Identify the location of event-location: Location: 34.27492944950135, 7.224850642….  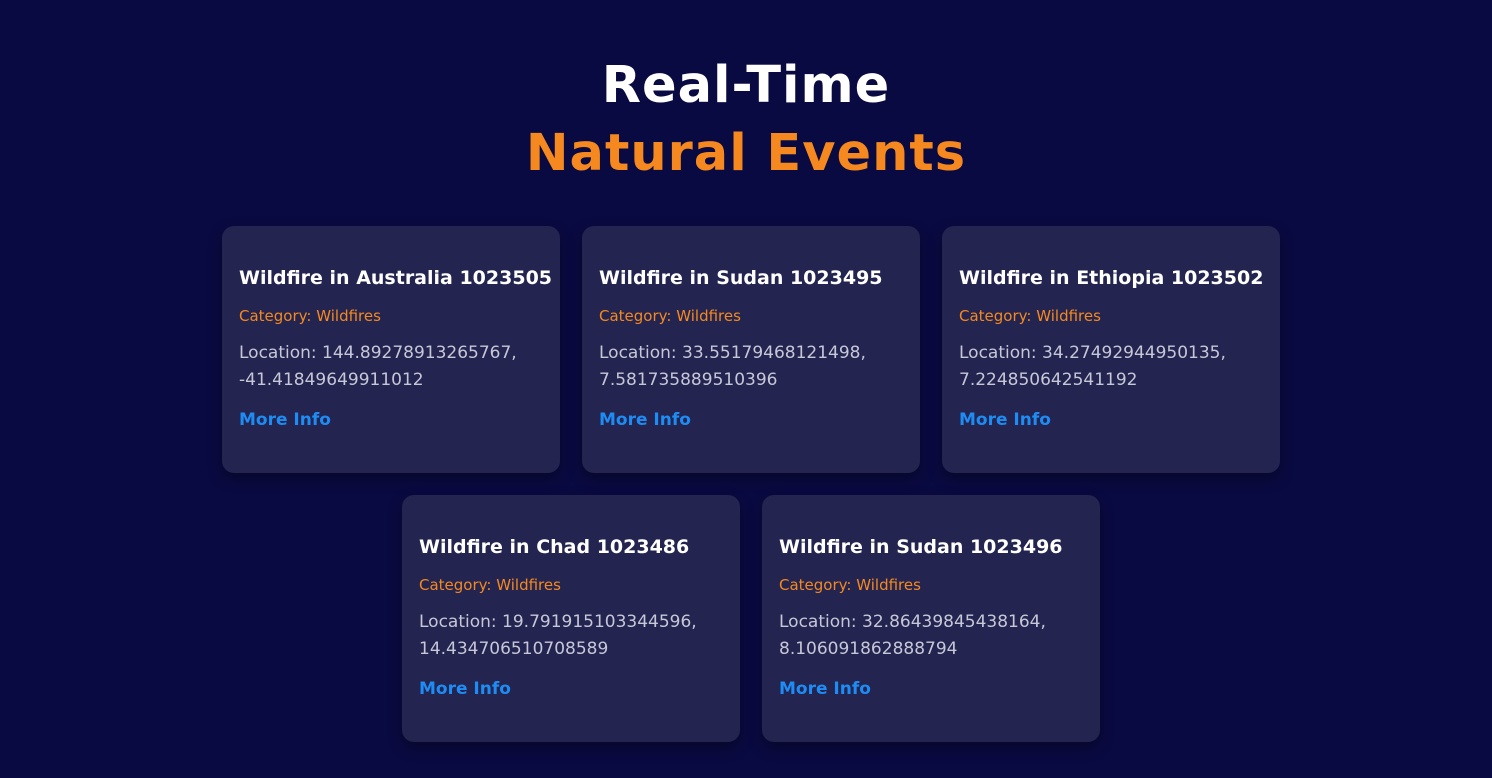
(1111, 367).